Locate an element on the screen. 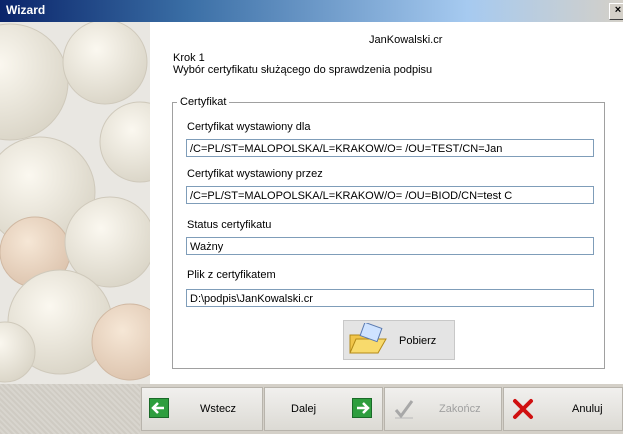 This screenshot has width=623, height=434. arrow-left-icon is located at coordinates (159, 408).